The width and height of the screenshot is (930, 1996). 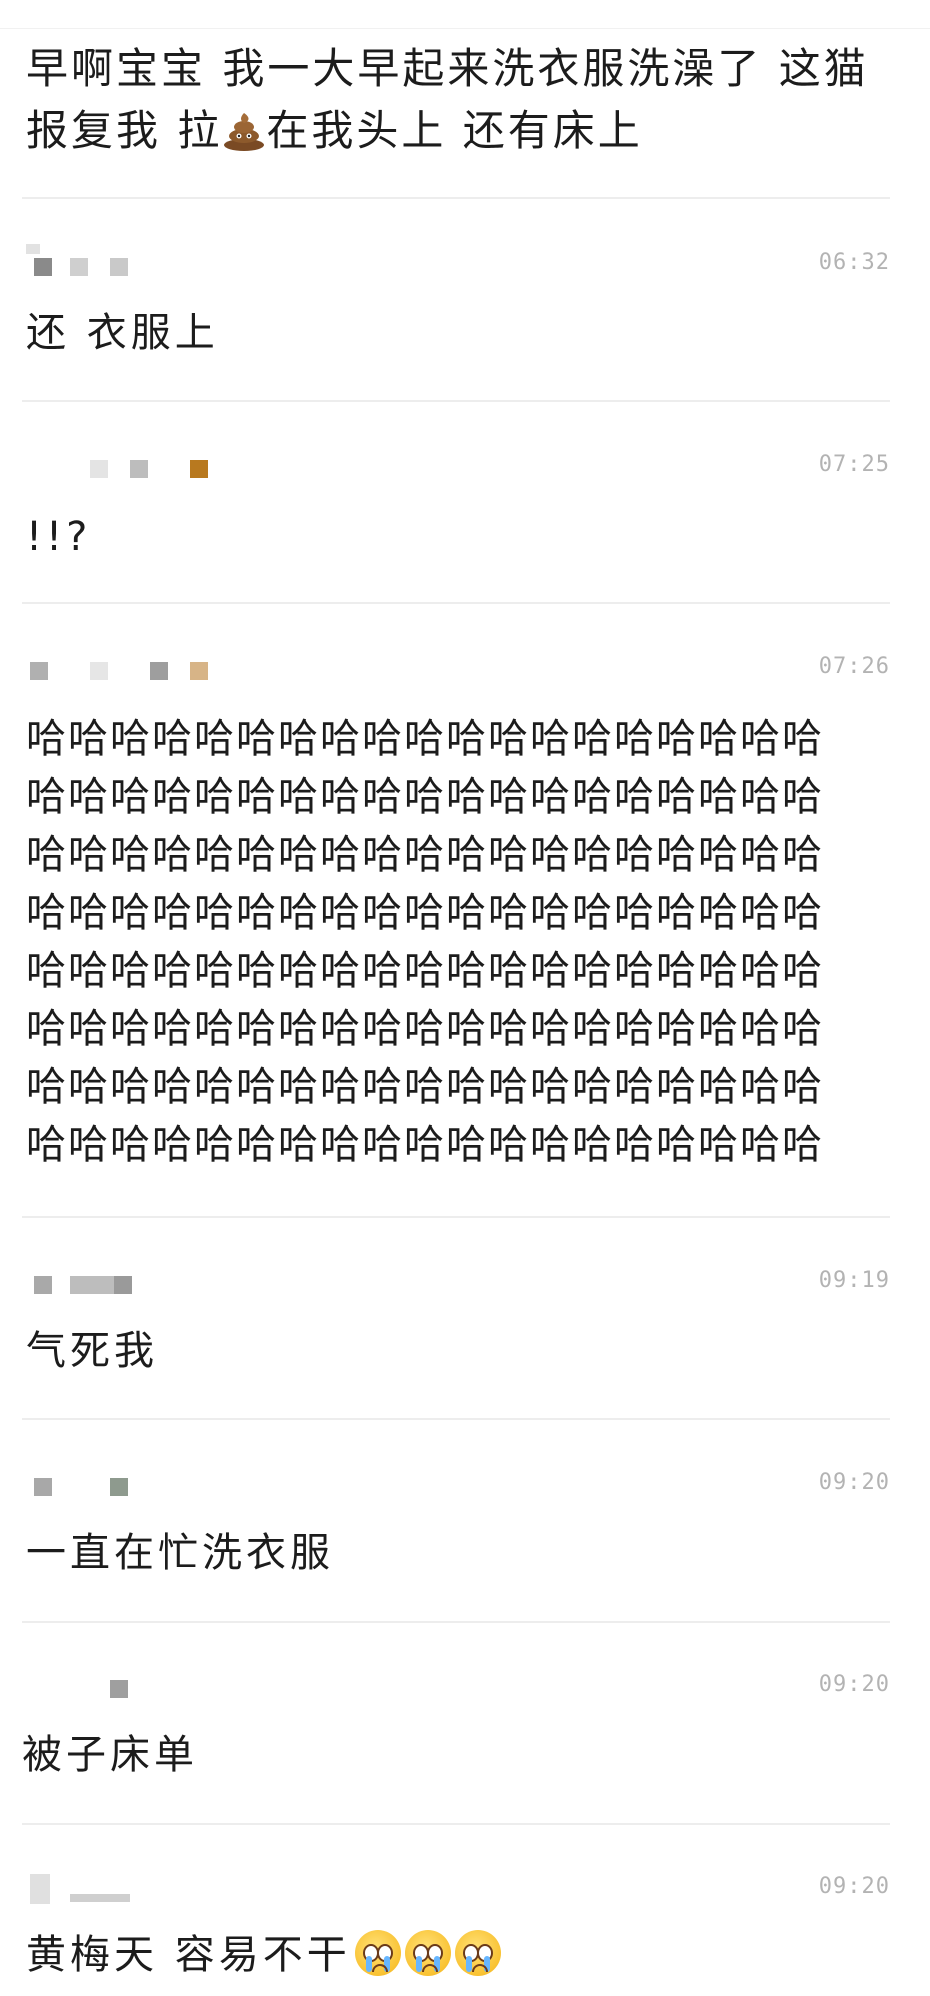 I want to click on comment-time: 07:26, so click(x=854, y=666).